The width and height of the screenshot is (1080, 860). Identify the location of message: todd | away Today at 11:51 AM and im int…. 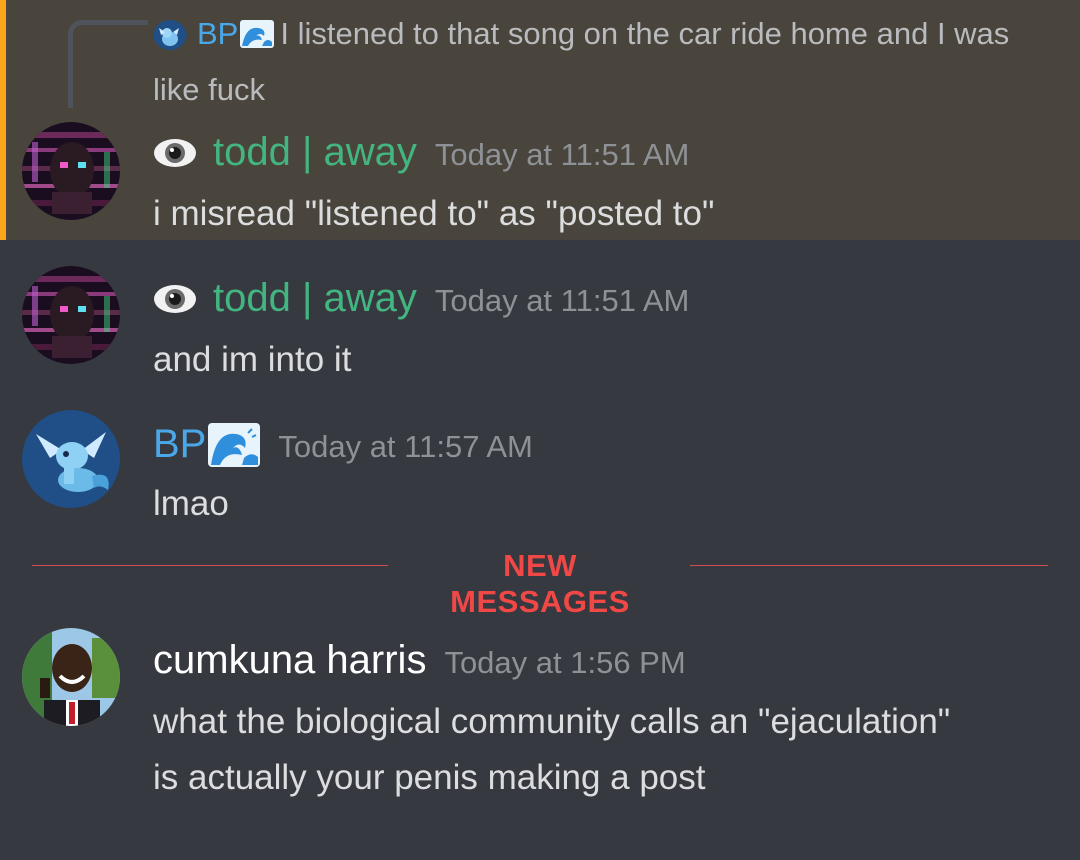
(540, 322).